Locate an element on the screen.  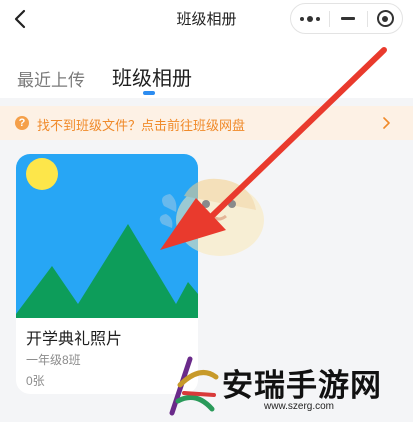
close-button is located at coordinates (385, 18).